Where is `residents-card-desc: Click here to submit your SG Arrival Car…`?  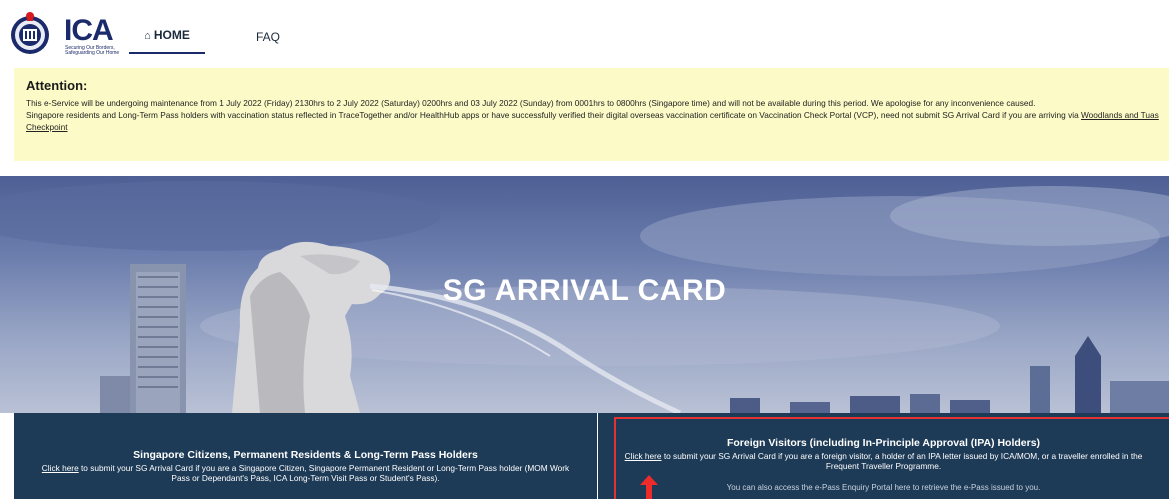
residents-card-desc: Click here to submit your SG Arrival Car… is located at coordinates (305, 473).